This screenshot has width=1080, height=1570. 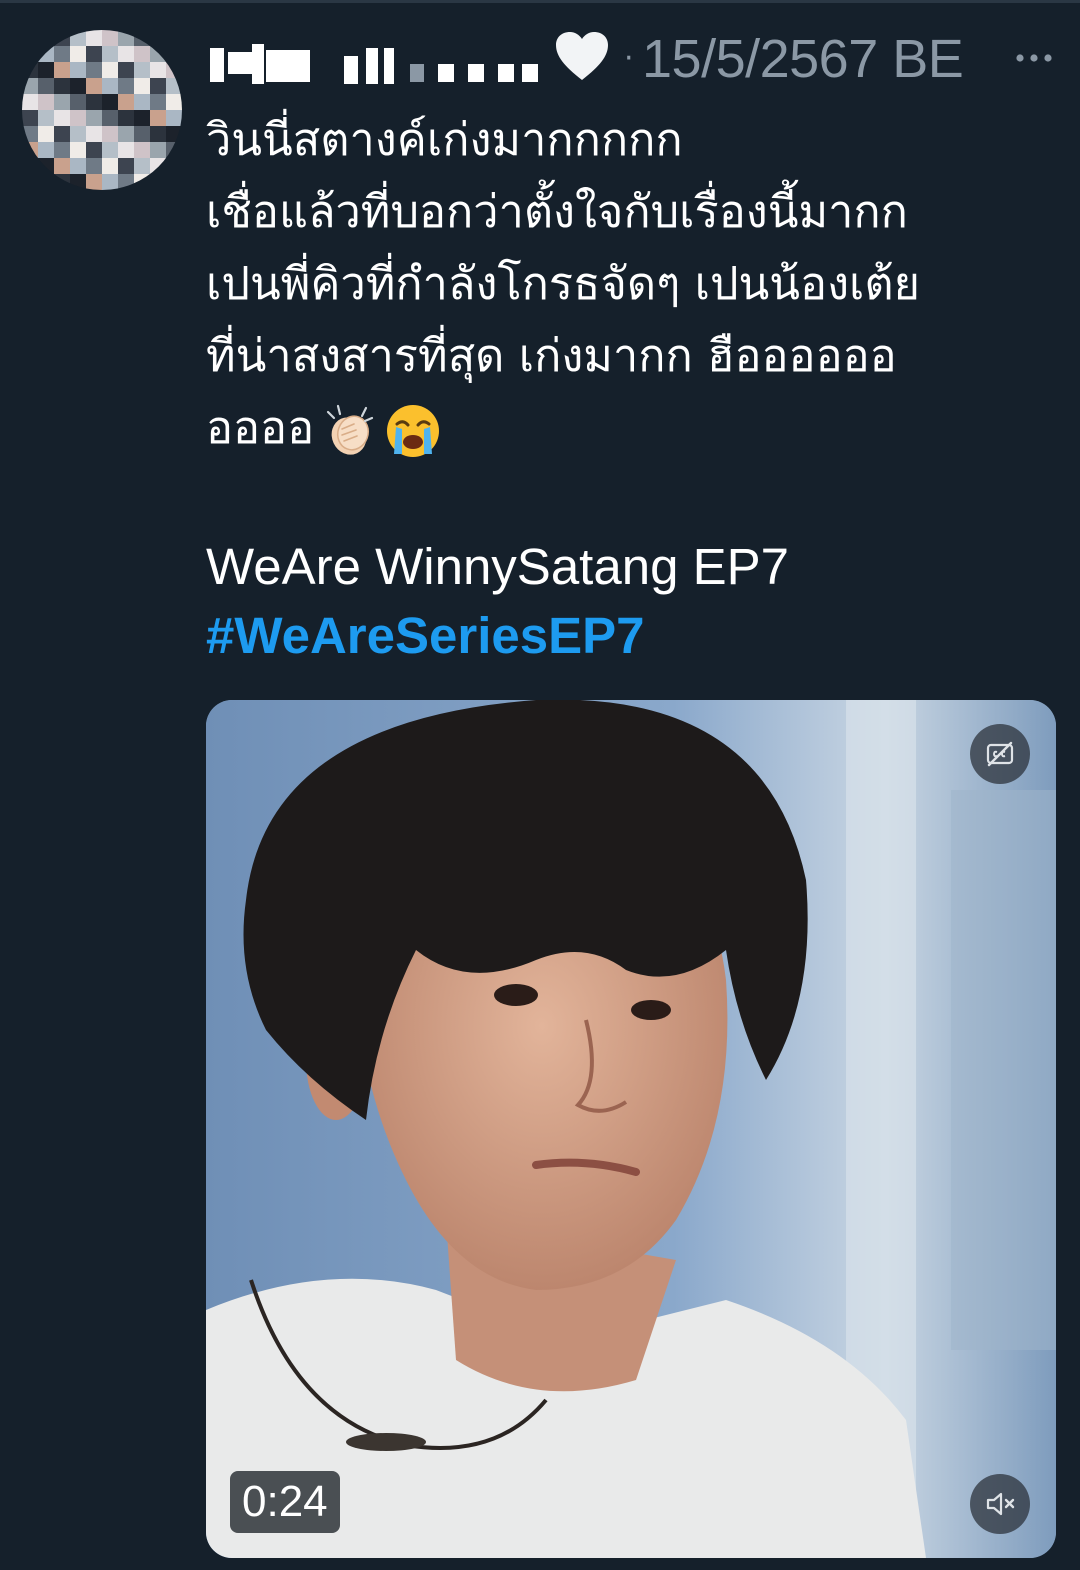 What do you see at coordinates (582, 56) in the screenshot?
I see `liked-heart-icon` at bounding box center [582, 56].